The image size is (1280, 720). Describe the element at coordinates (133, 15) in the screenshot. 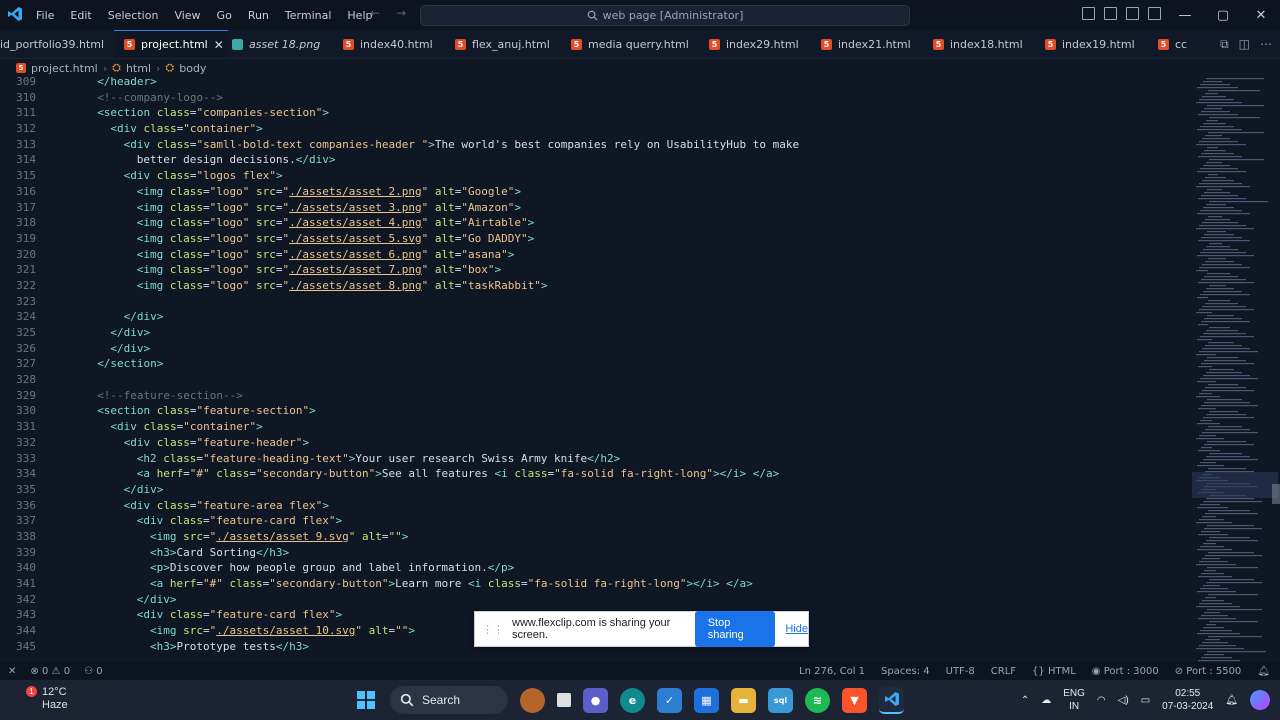

I see `menu-selection: Selection` at that location.